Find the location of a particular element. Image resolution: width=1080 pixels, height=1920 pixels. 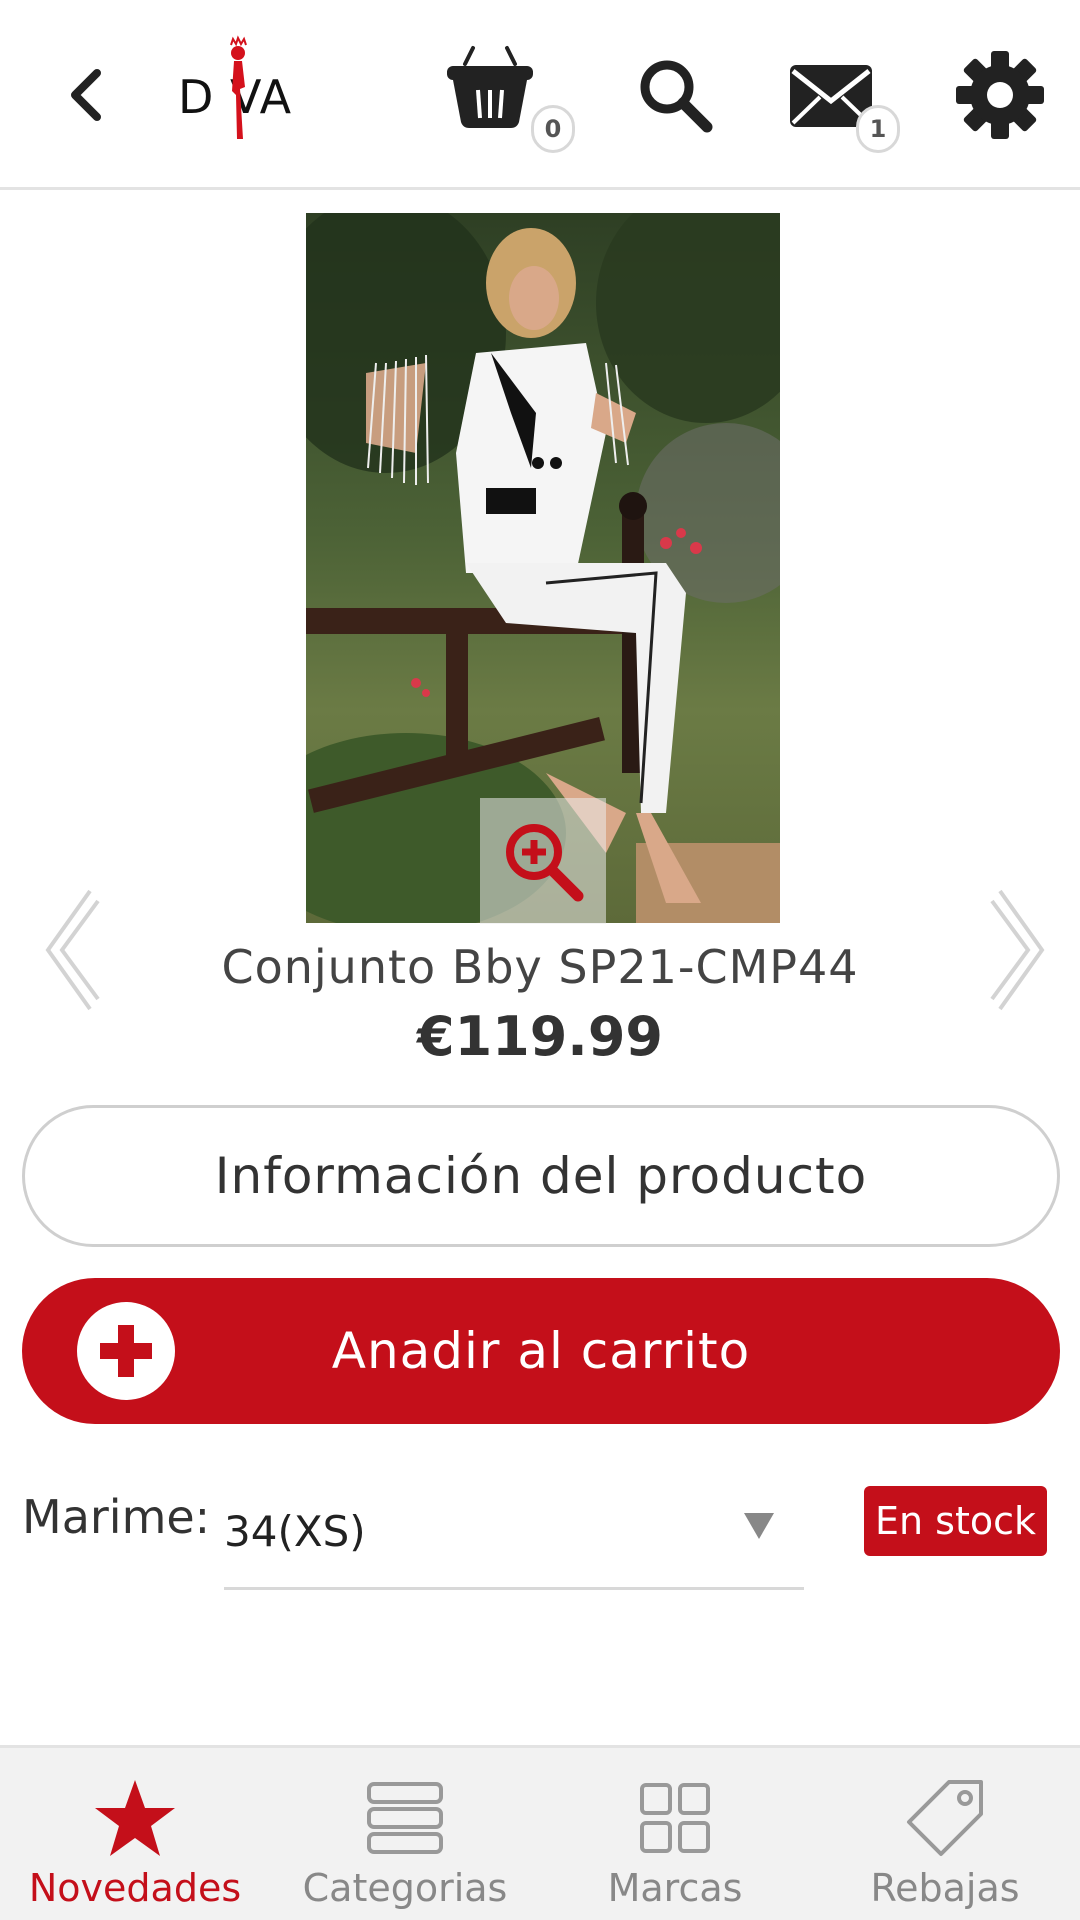

tab-marcas: Marcas is located at coordinates (675, 1834).